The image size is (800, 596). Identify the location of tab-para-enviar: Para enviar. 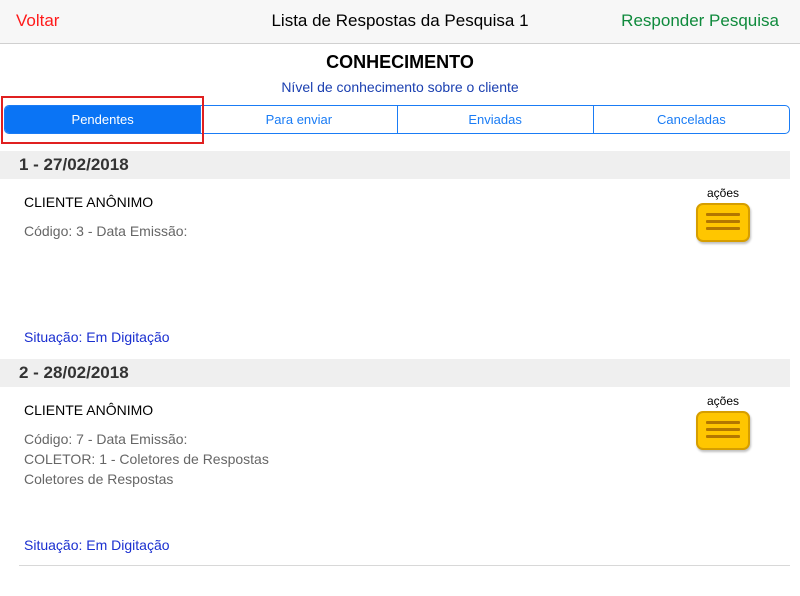
(298, 119).